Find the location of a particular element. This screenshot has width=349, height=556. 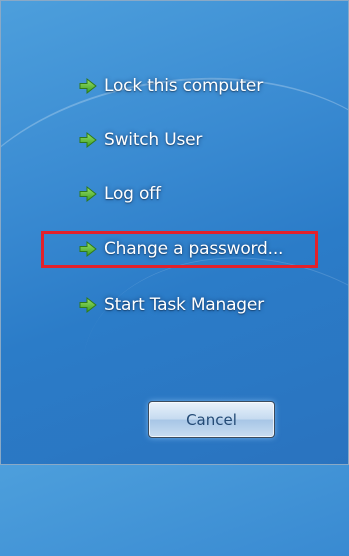

cancel-button: Cancel is located at coordinates (211, 419).